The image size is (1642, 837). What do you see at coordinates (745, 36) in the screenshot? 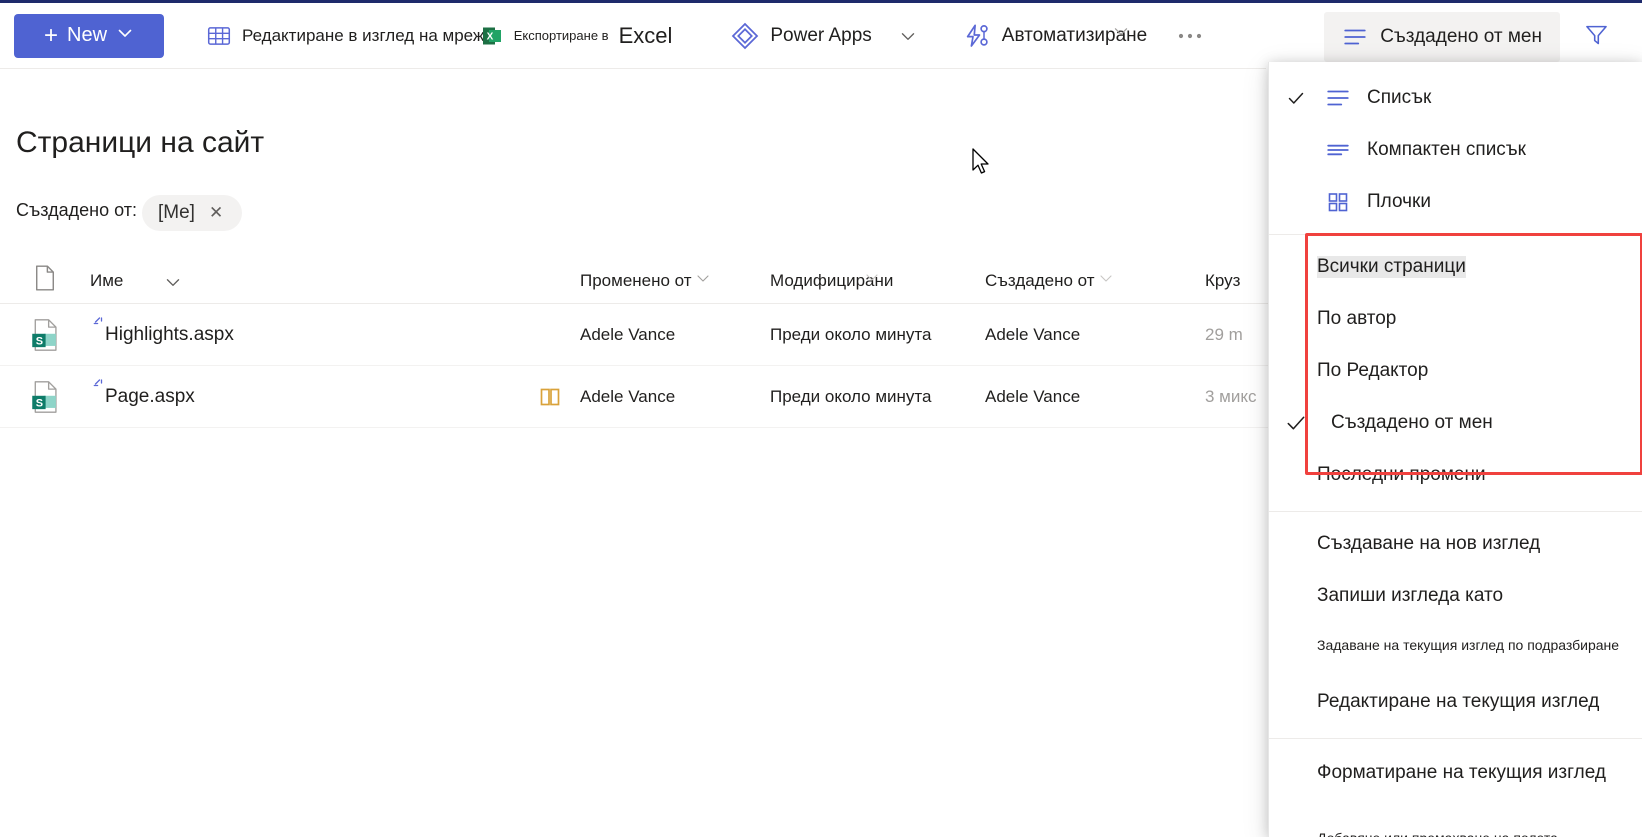
I see `power-apps-icon` at bounding box center [745, 36].